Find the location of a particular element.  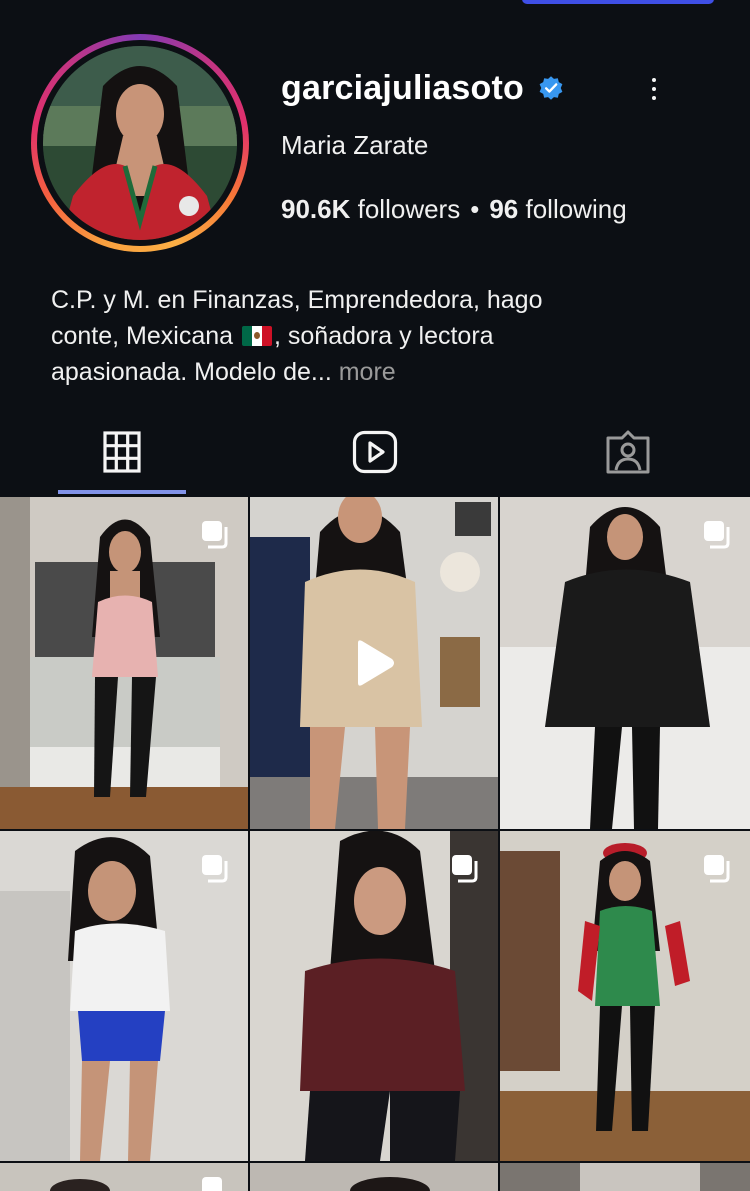

tab-posts-grid is located at coordinates (122, 452).